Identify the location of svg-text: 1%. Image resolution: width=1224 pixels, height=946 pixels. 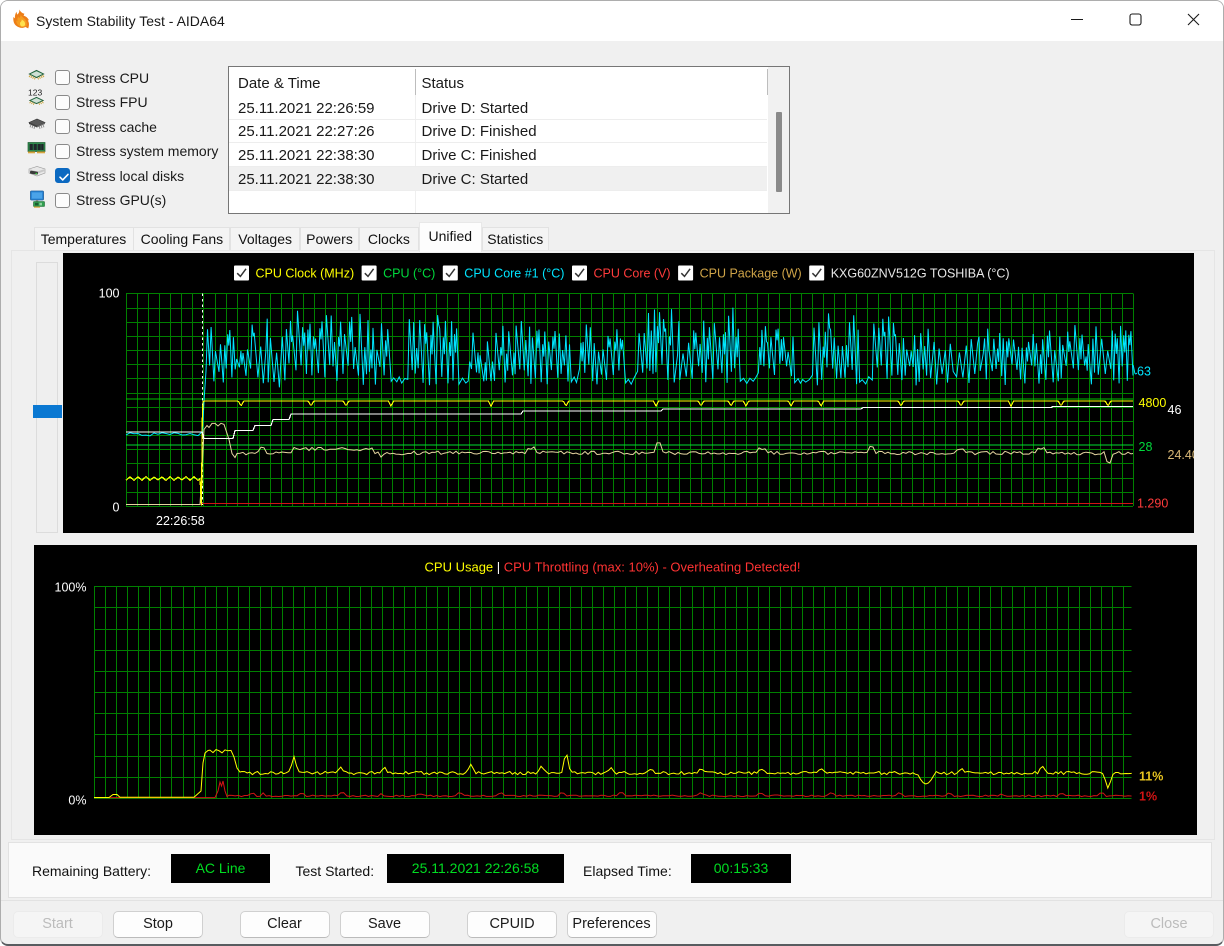
(1148, 797).